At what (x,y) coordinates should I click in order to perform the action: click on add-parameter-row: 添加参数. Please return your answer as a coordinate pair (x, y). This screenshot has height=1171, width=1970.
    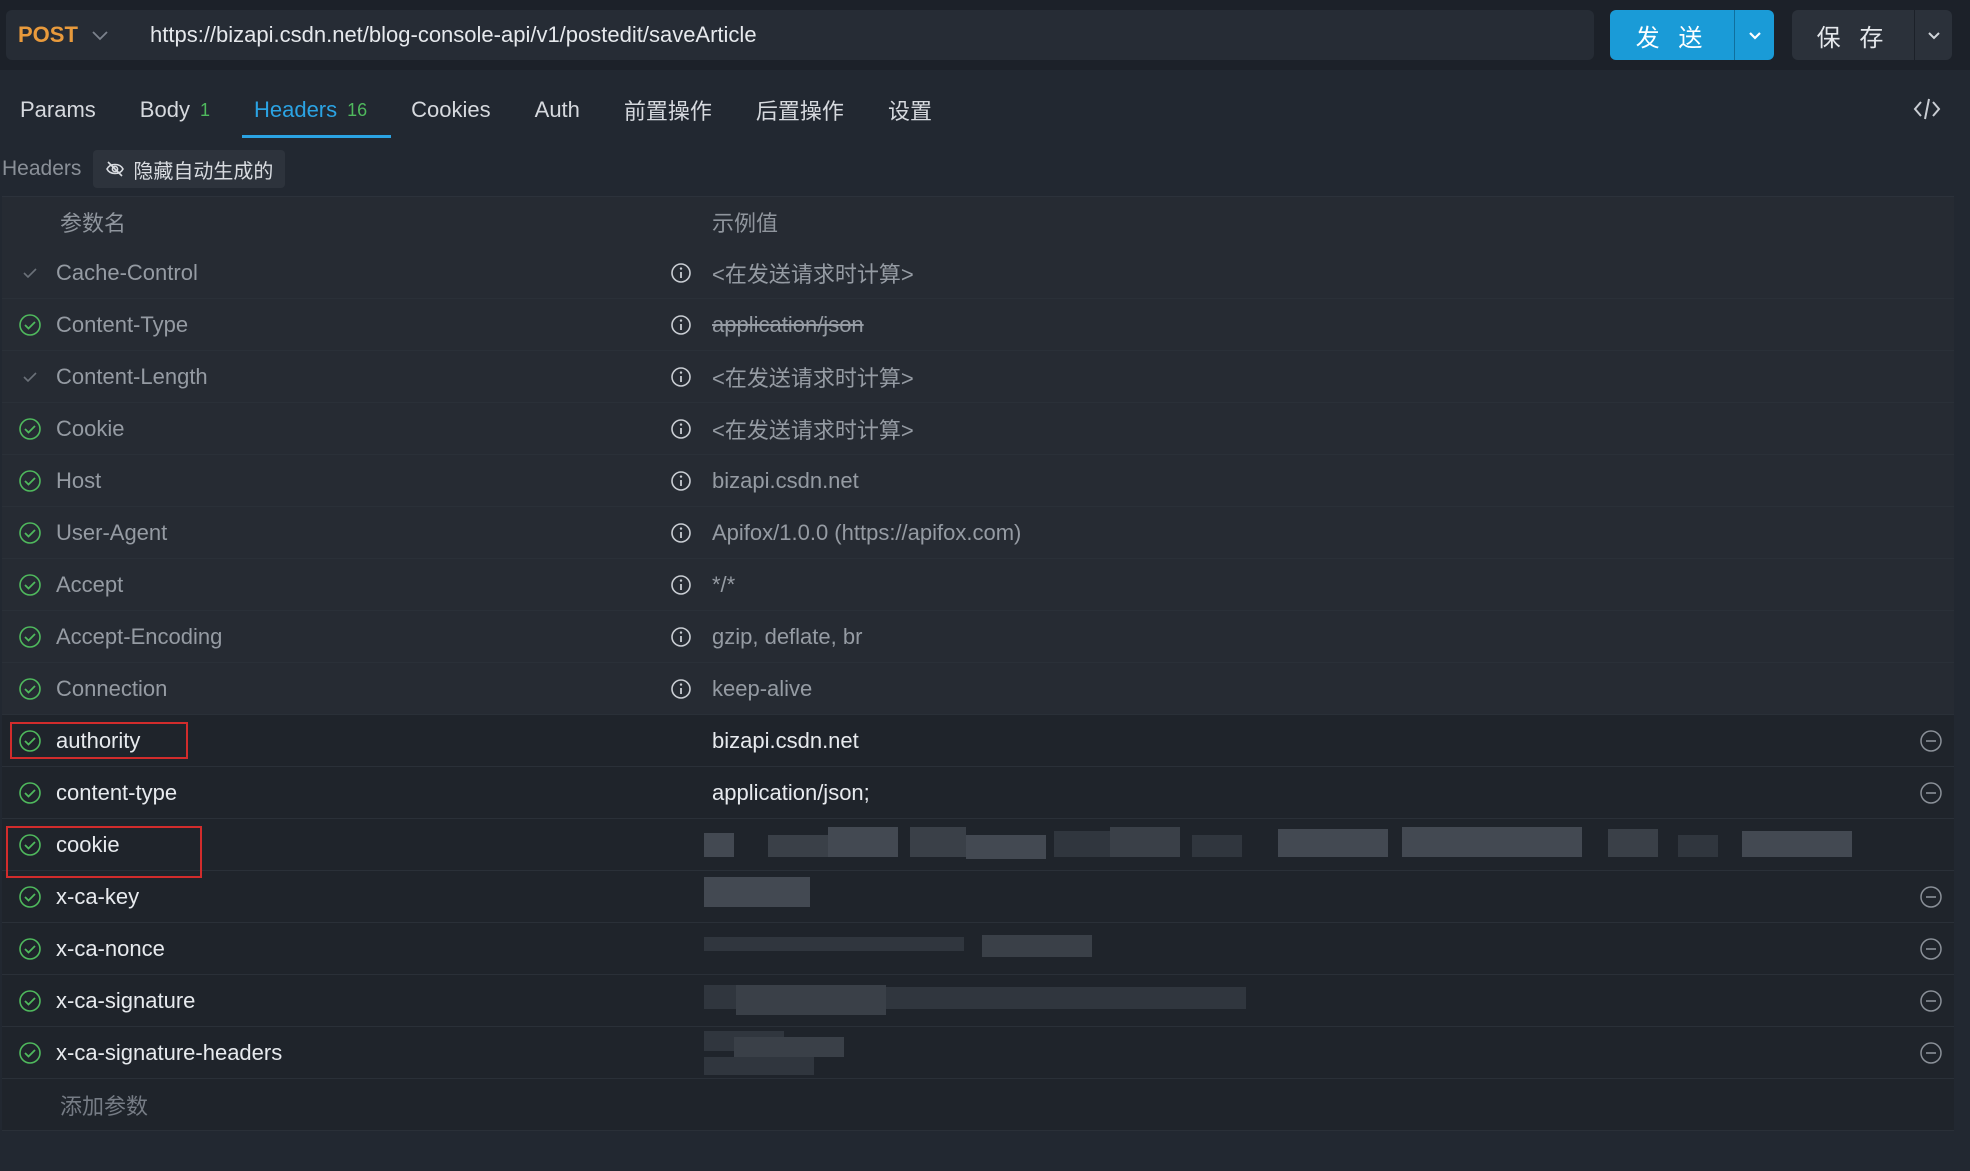
    Looking at the image, I should click on (978, 1105).